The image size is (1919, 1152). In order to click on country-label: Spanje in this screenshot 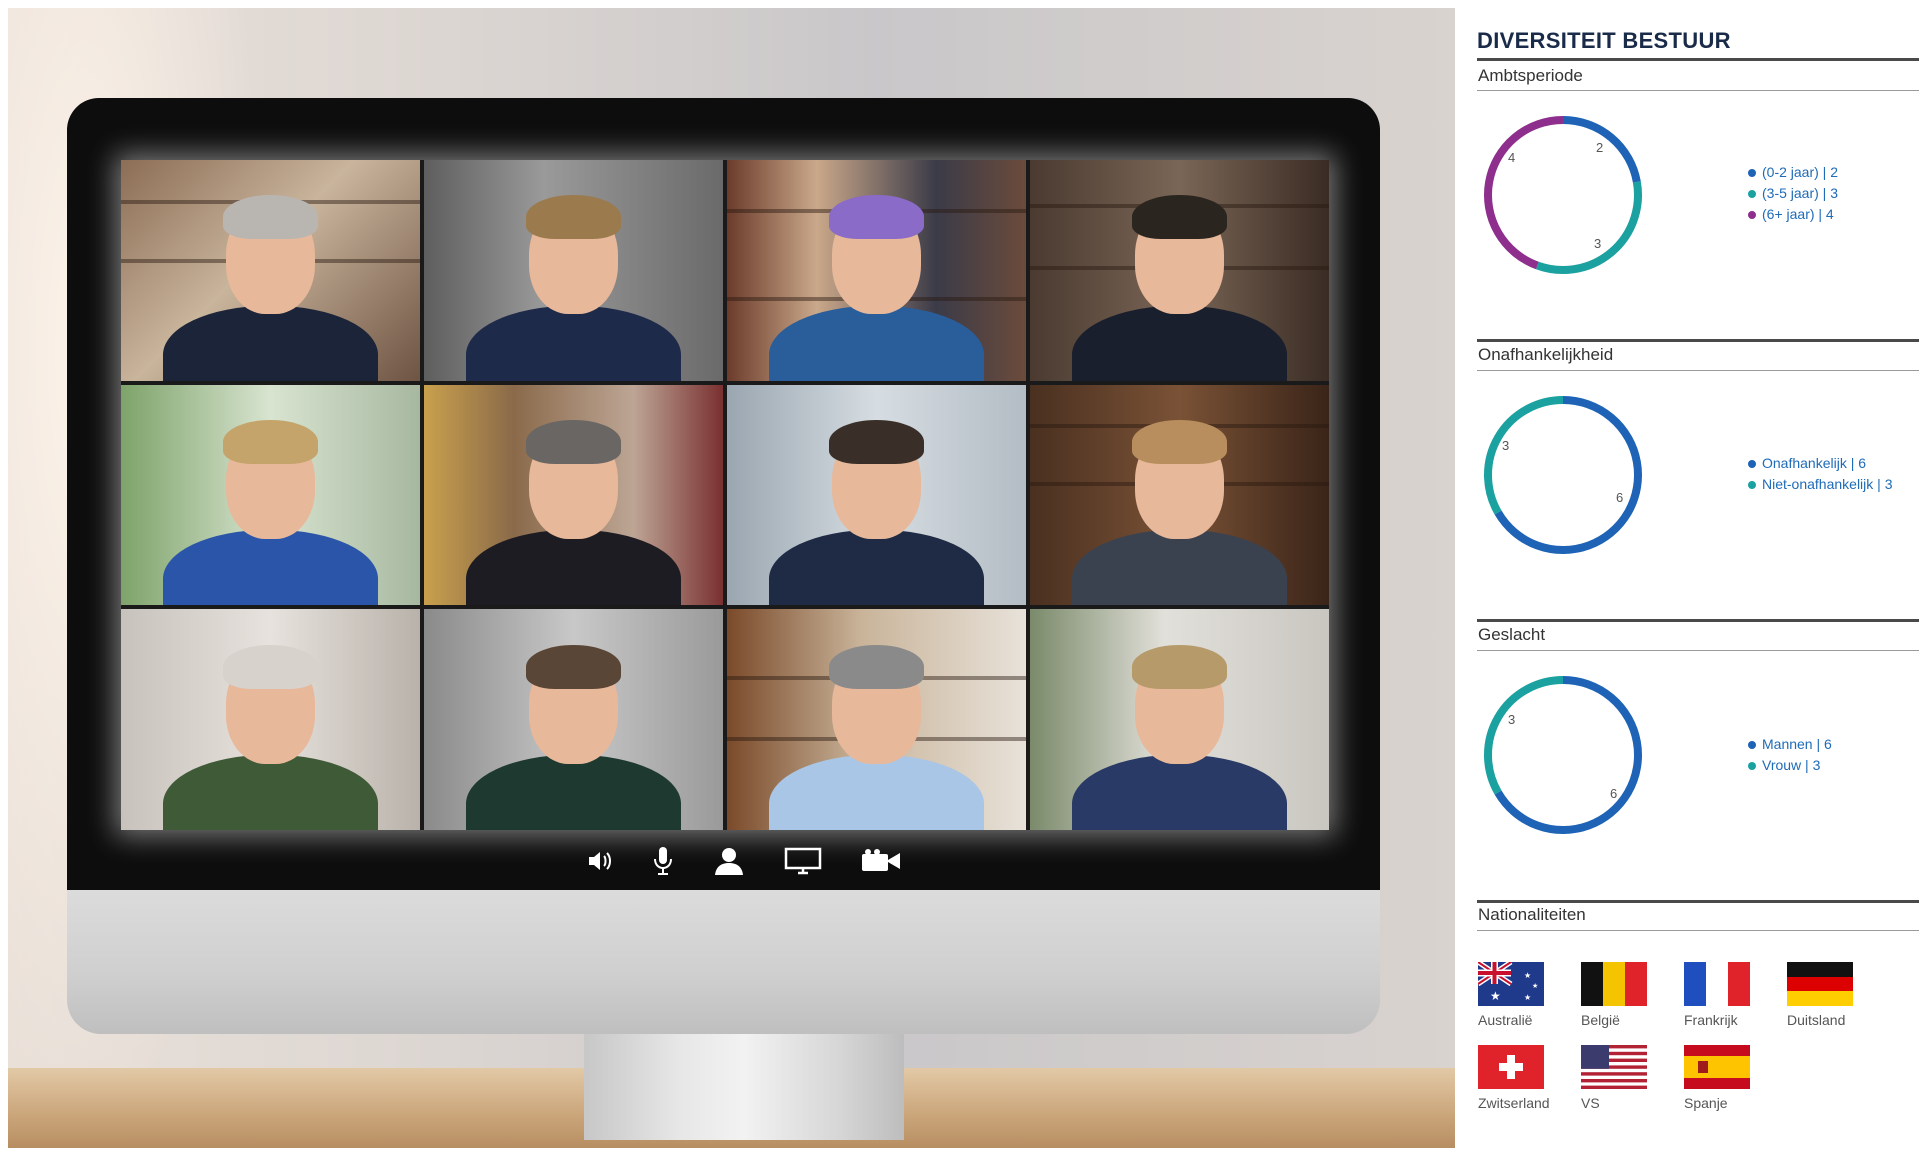, I will do `click(1706, 1103)`.